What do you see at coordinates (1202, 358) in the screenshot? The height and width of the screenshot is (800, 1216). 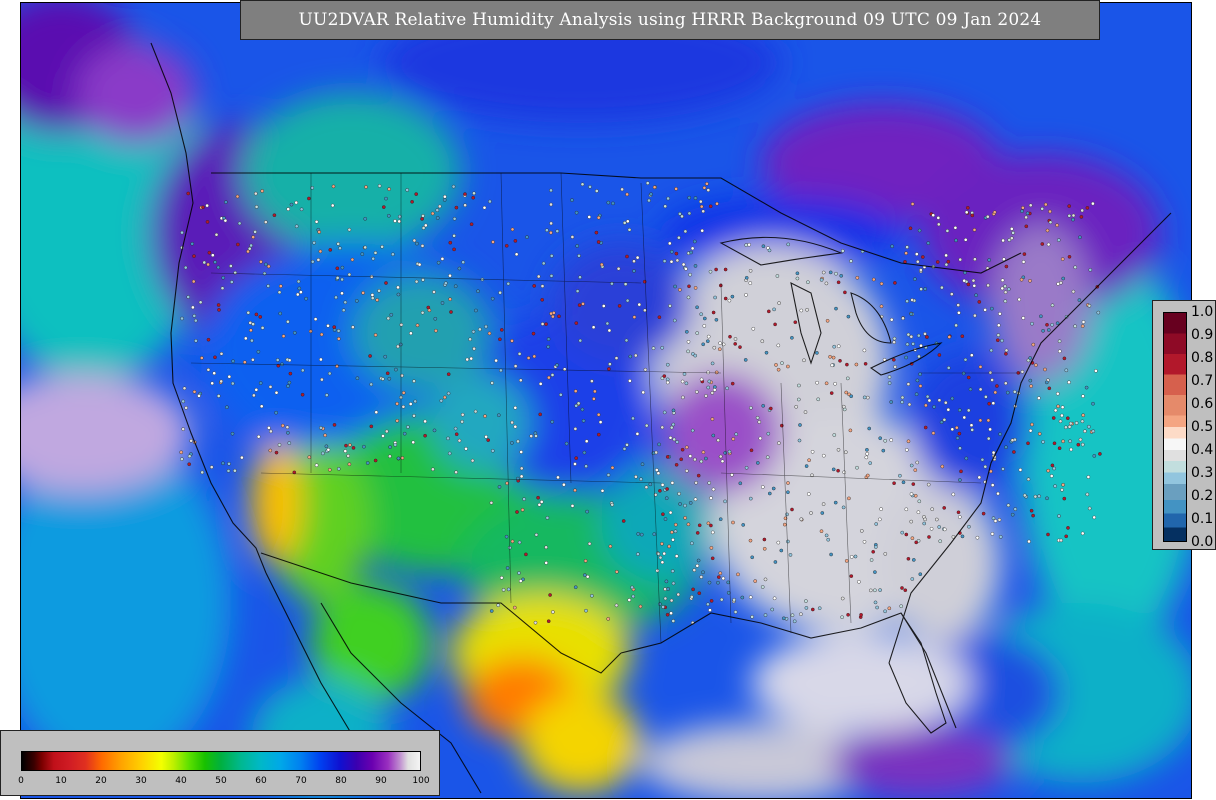 I see `station-tick: 0.8` at bounding box center [1202, 358].